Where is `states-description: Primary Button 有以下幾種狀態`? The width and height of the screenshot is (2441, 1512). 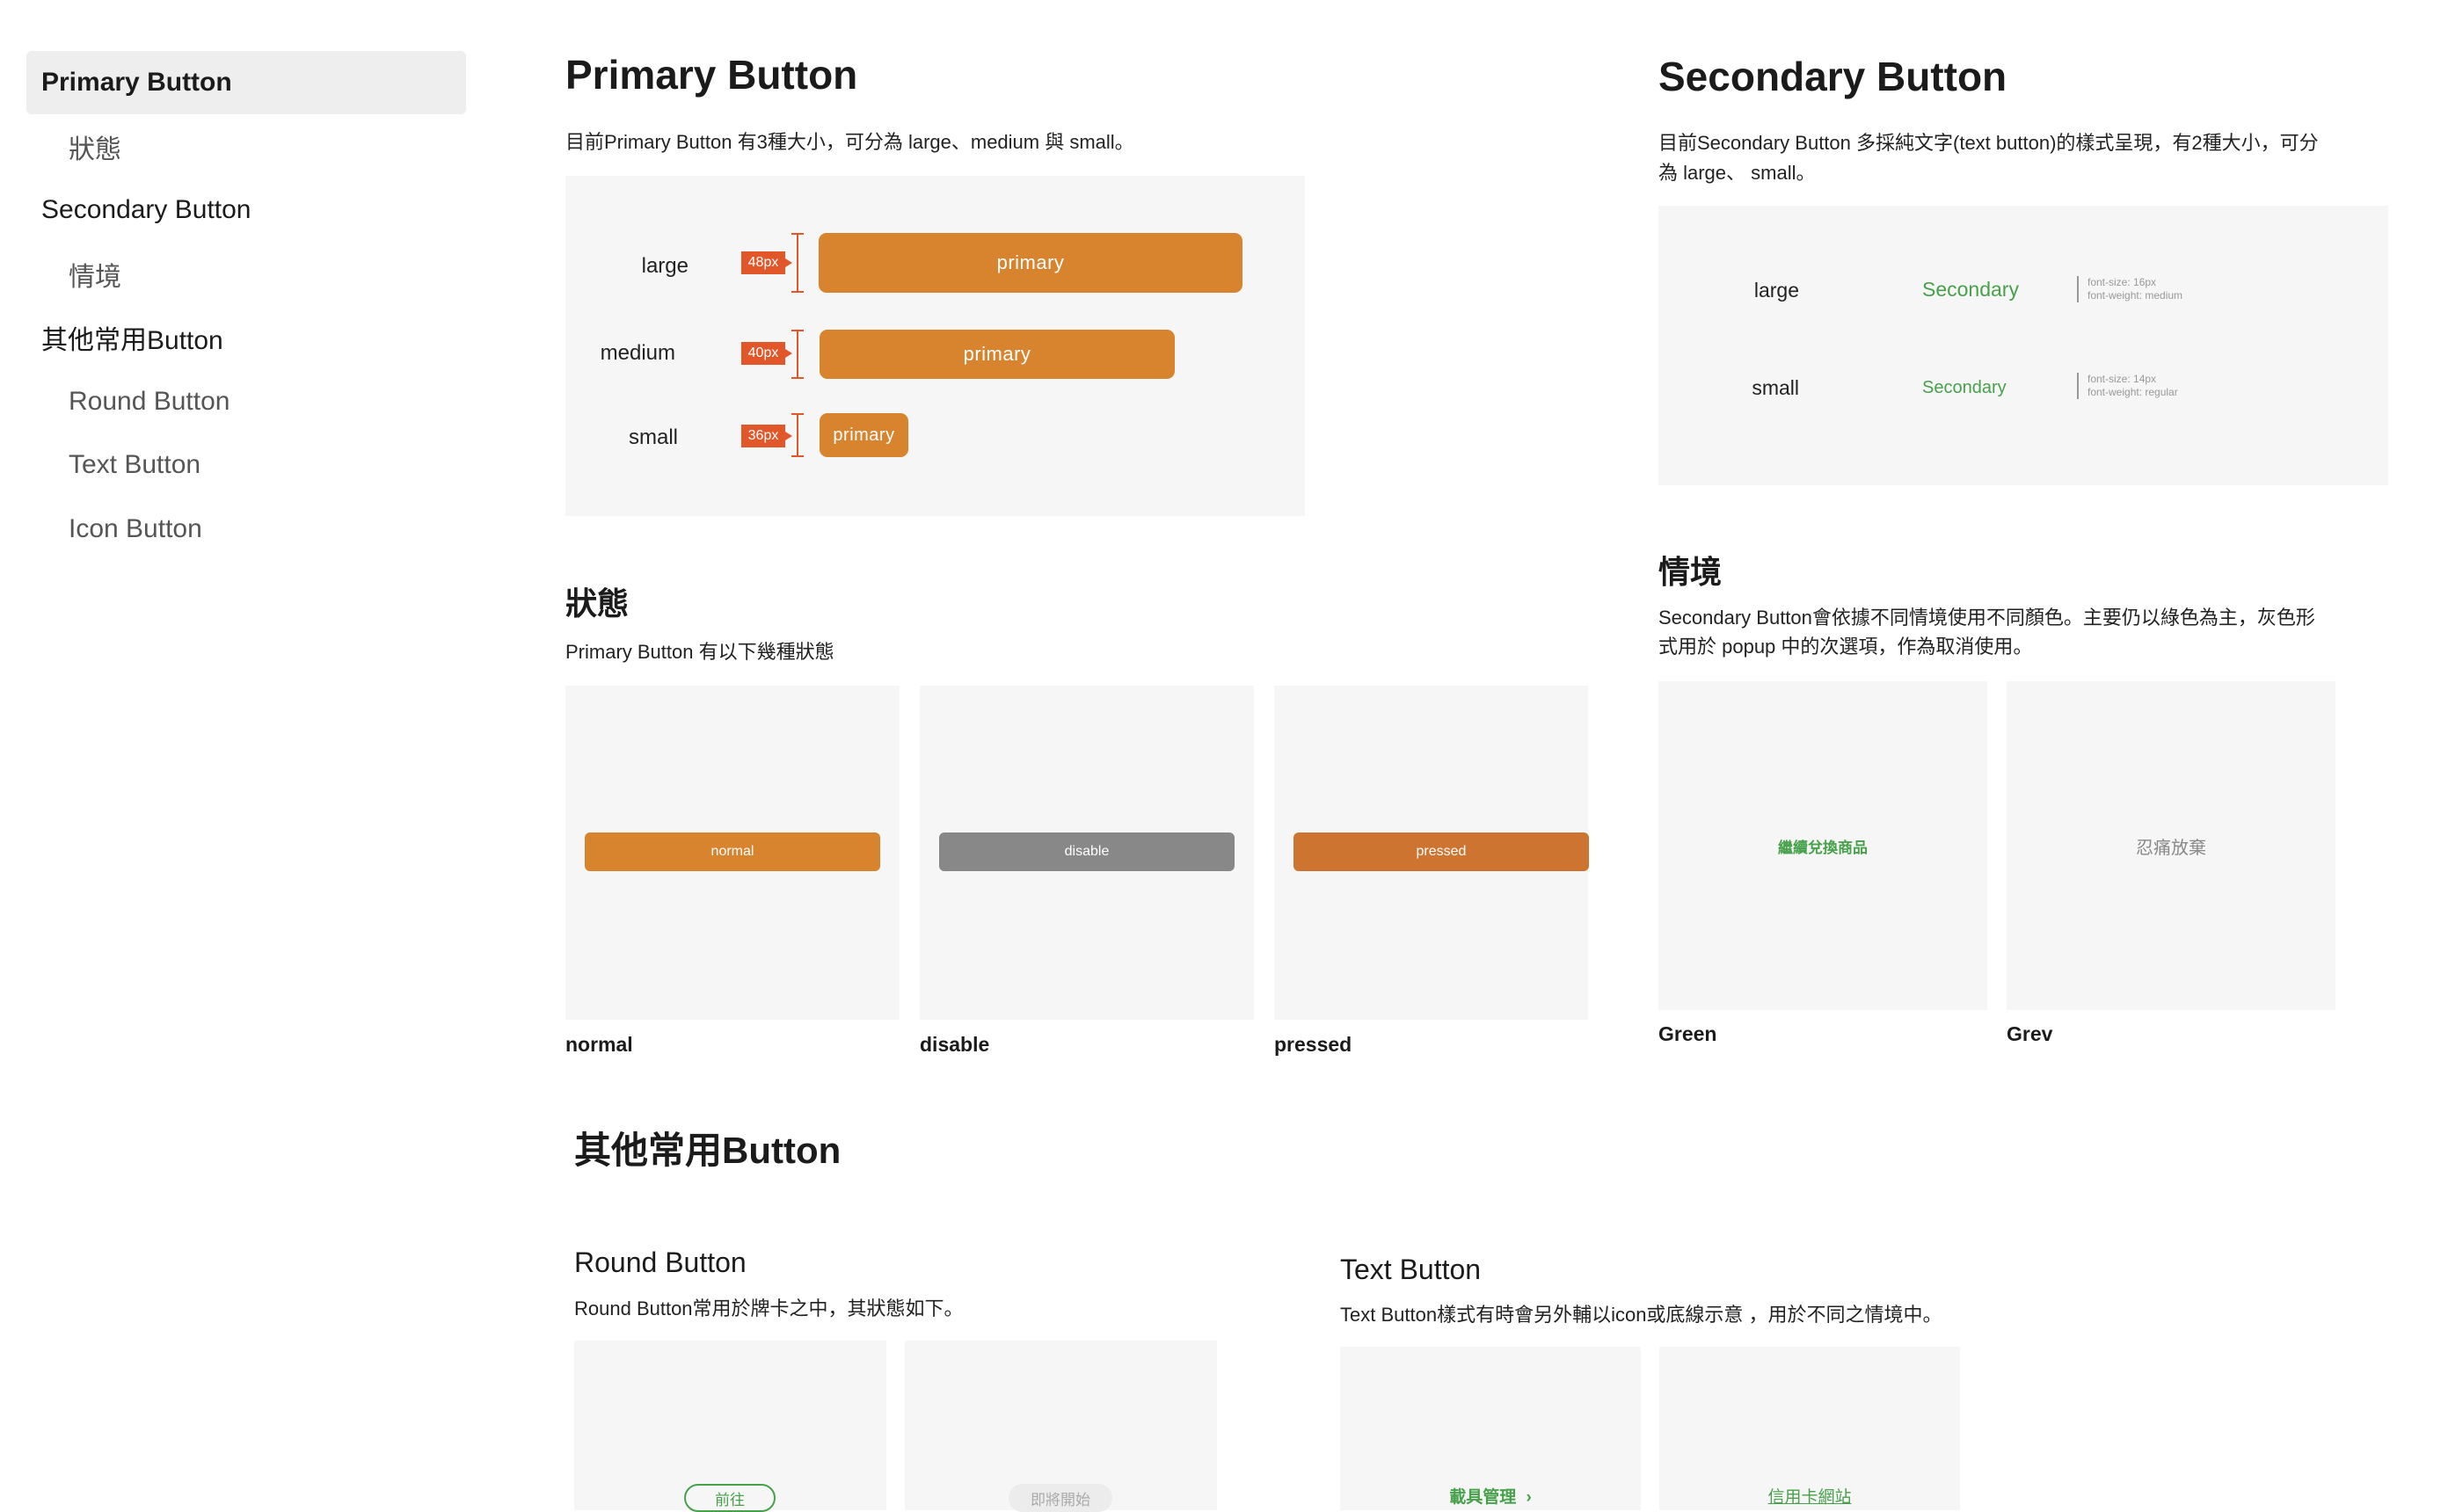 states-description: Primary Button 有以下幾種狀態 is located at coordinates (699, 652).